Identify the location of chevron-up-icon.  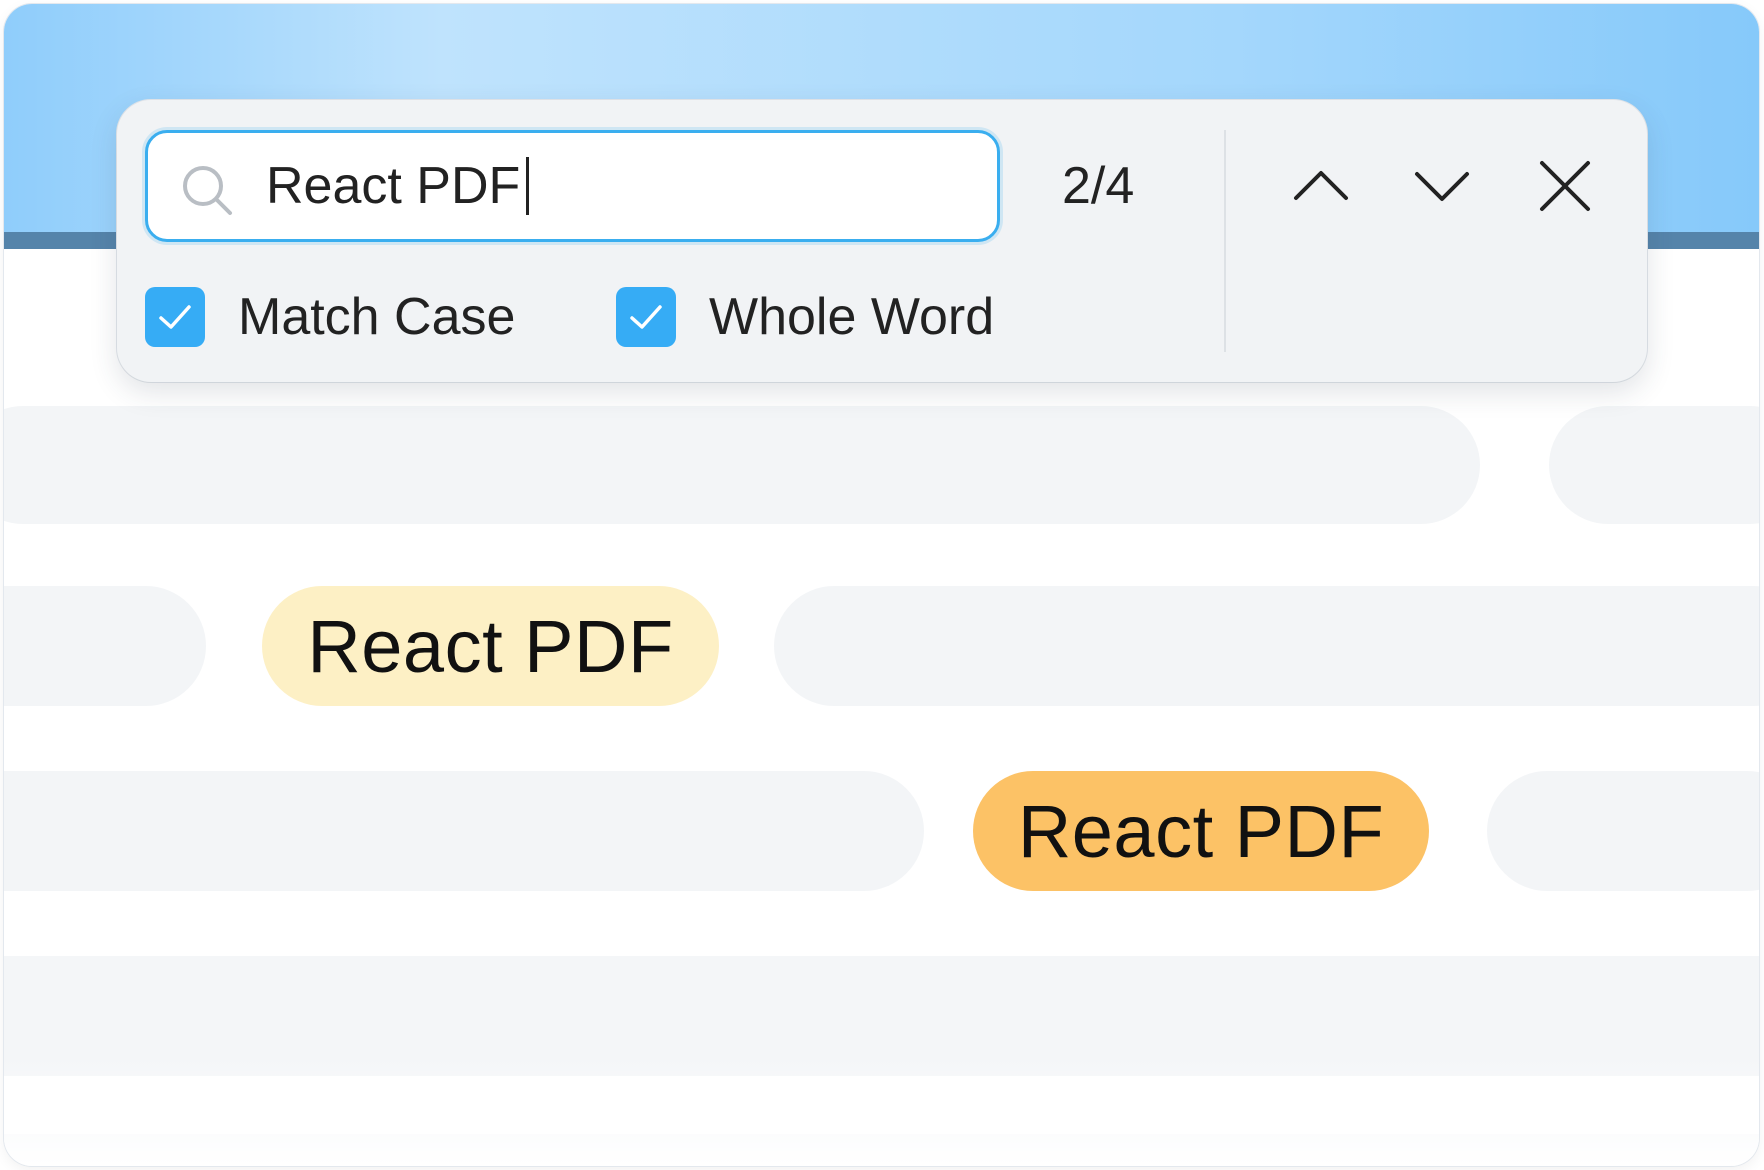
(1321, 185).